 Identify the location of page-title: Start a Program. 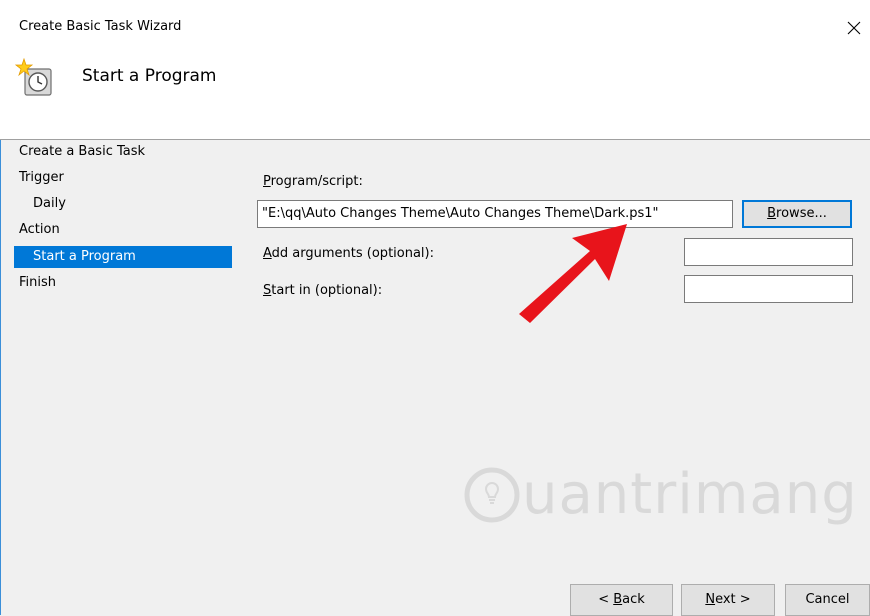
(149, 76).